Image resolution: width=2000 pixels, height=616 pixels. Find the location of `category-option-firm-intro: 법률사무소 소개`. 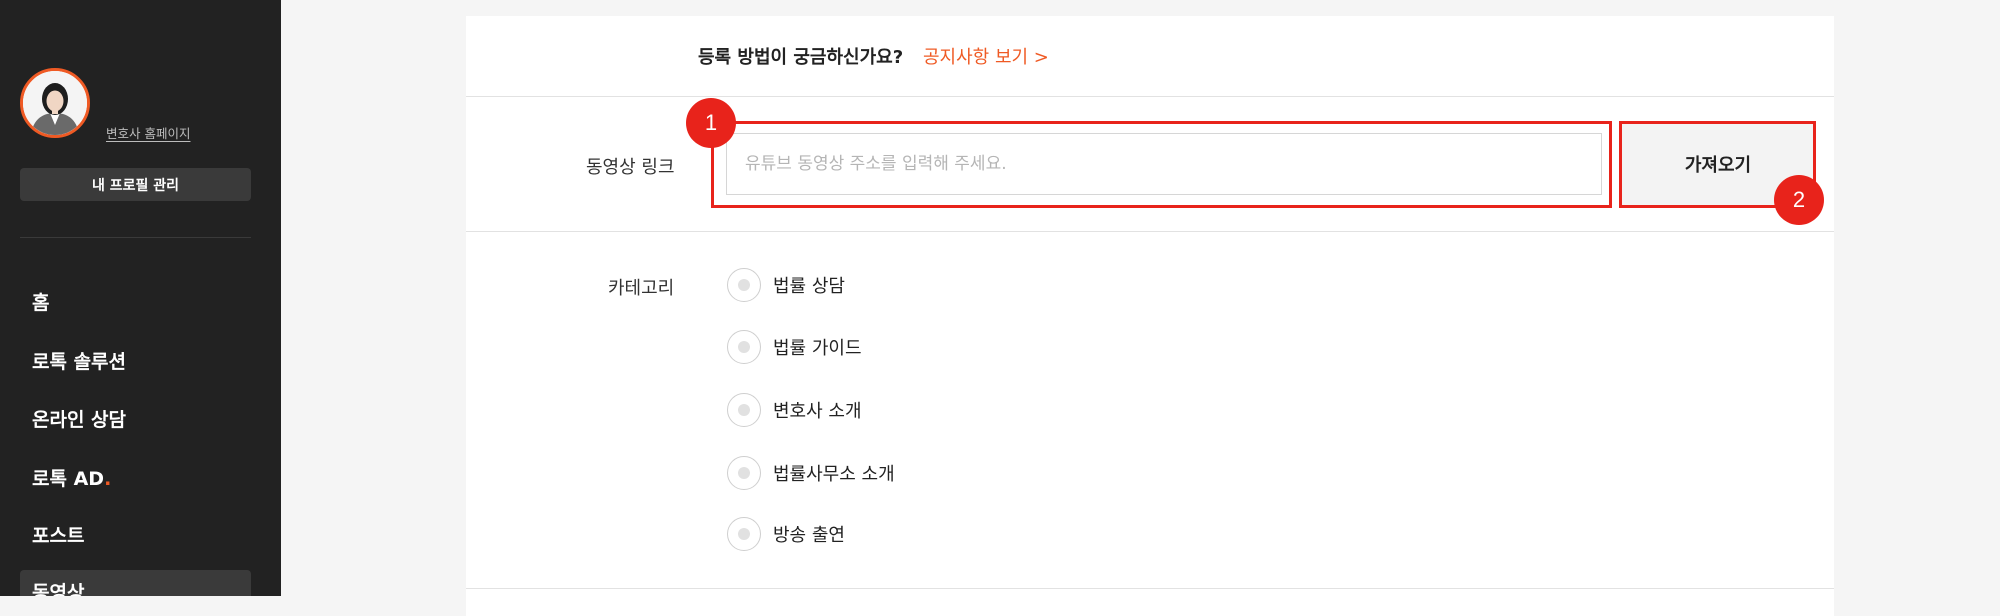

category-option-firm-intro: 법률사무소 소개 is located at coordinates (811, 473).